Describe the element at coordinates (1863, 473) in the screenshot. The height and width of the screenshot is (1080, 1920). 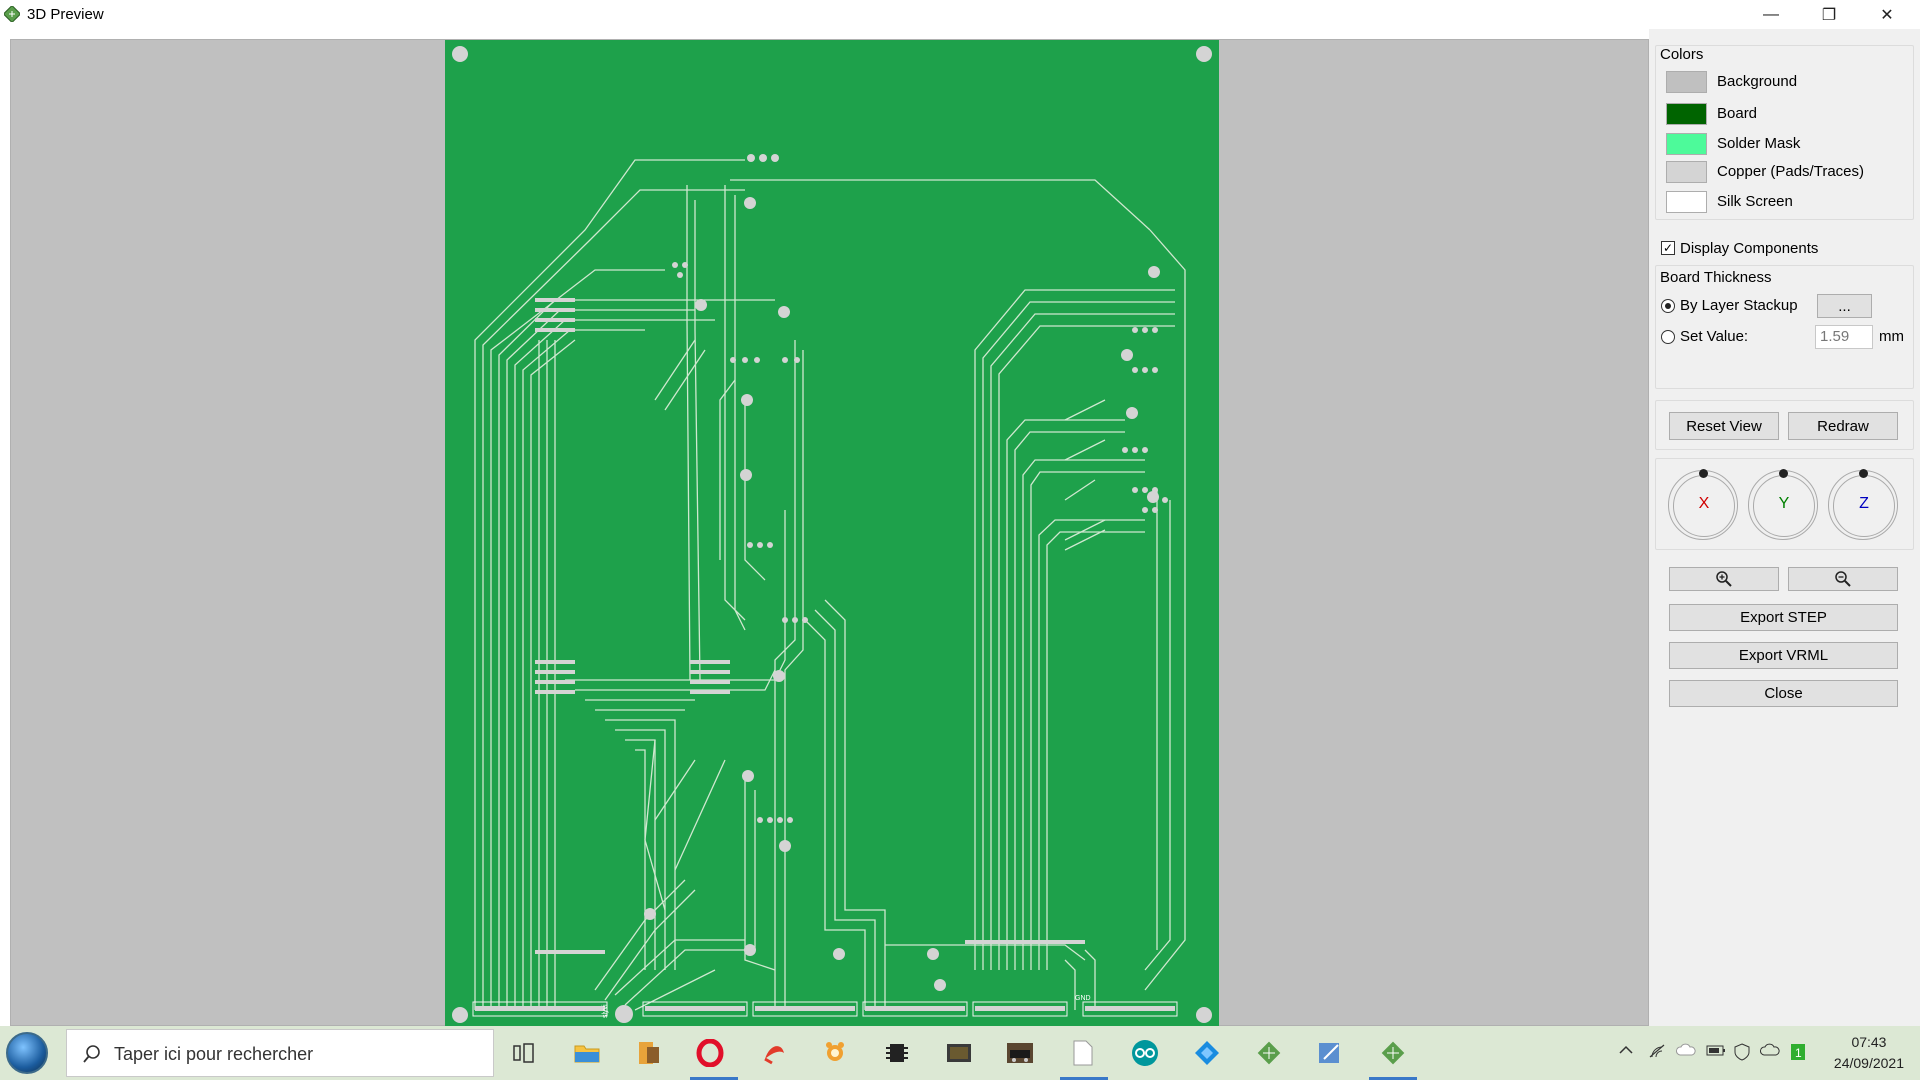
I see `z-dial-knob` at that location.